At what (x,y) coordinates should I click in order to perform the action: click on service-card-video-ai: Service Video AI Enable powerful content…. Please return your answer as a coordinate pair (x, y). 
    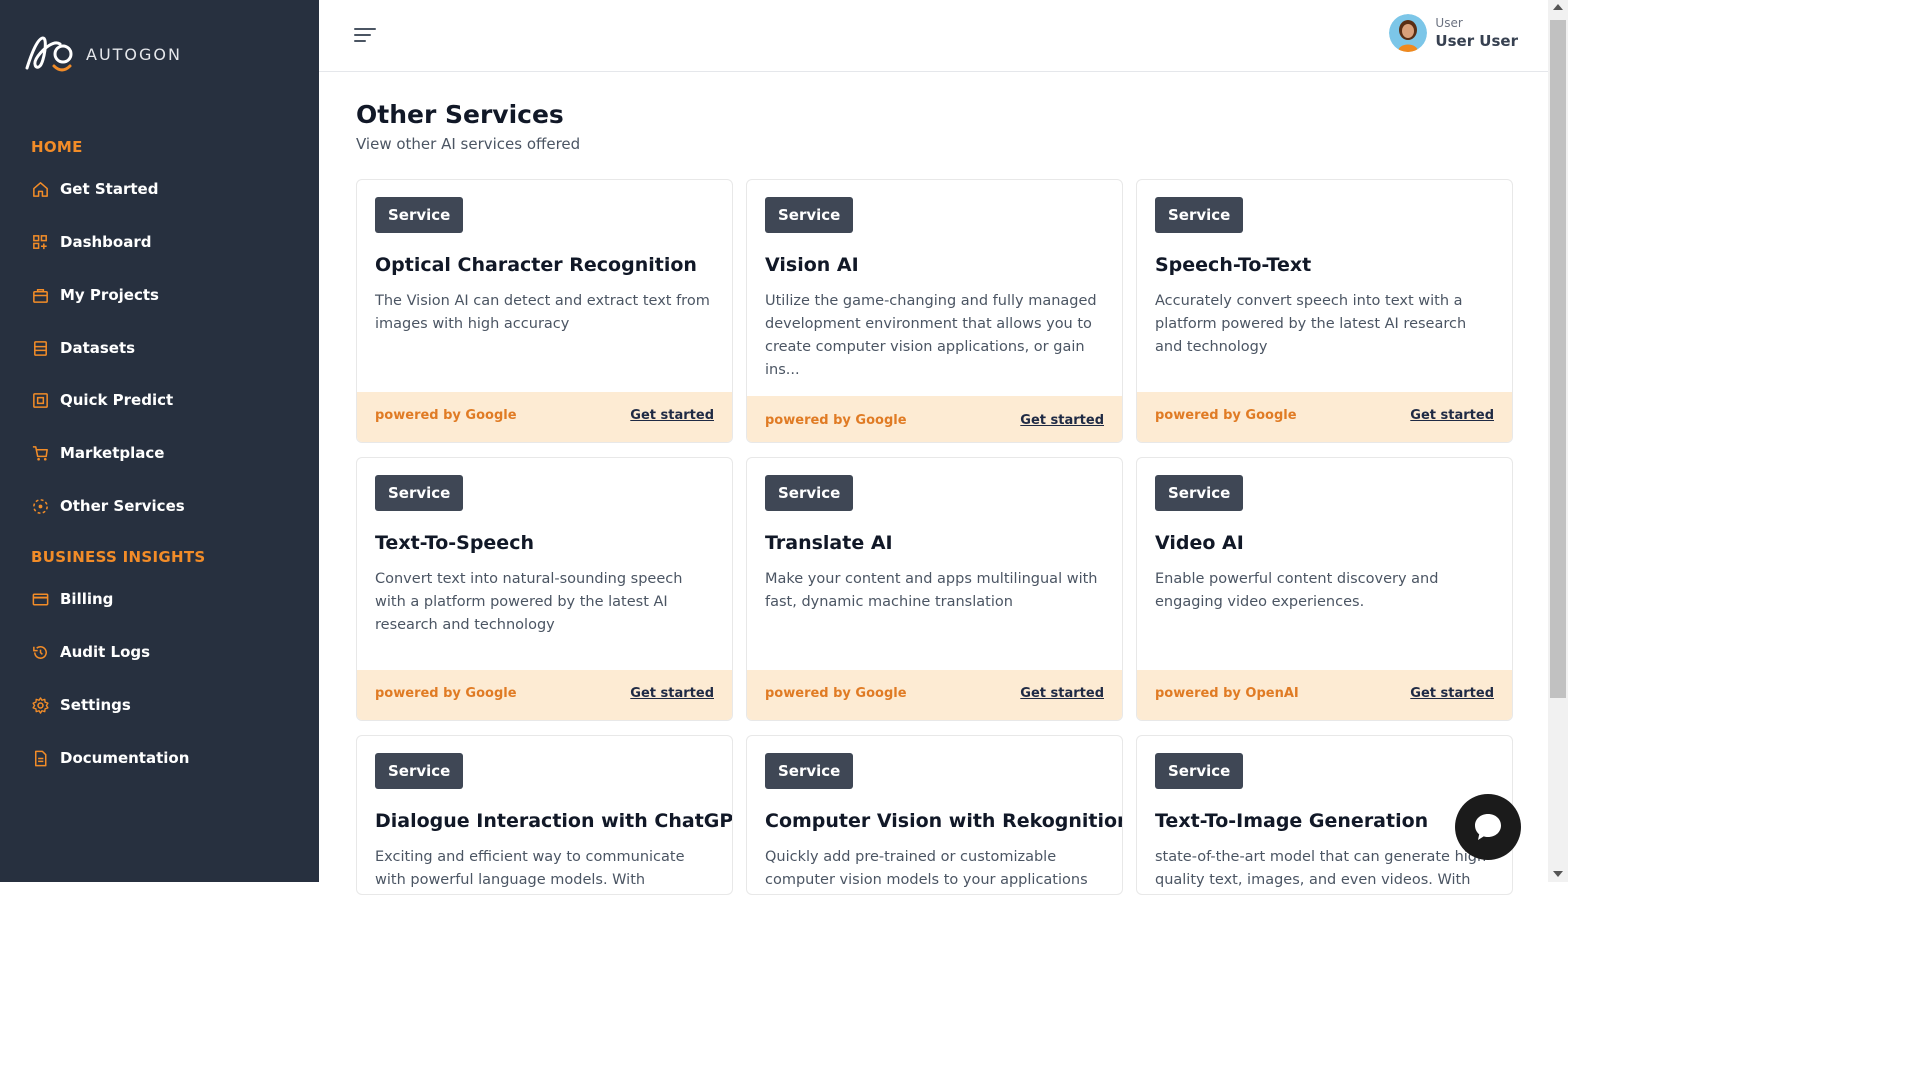
    Looking at the image, I should click on (1324, 589).